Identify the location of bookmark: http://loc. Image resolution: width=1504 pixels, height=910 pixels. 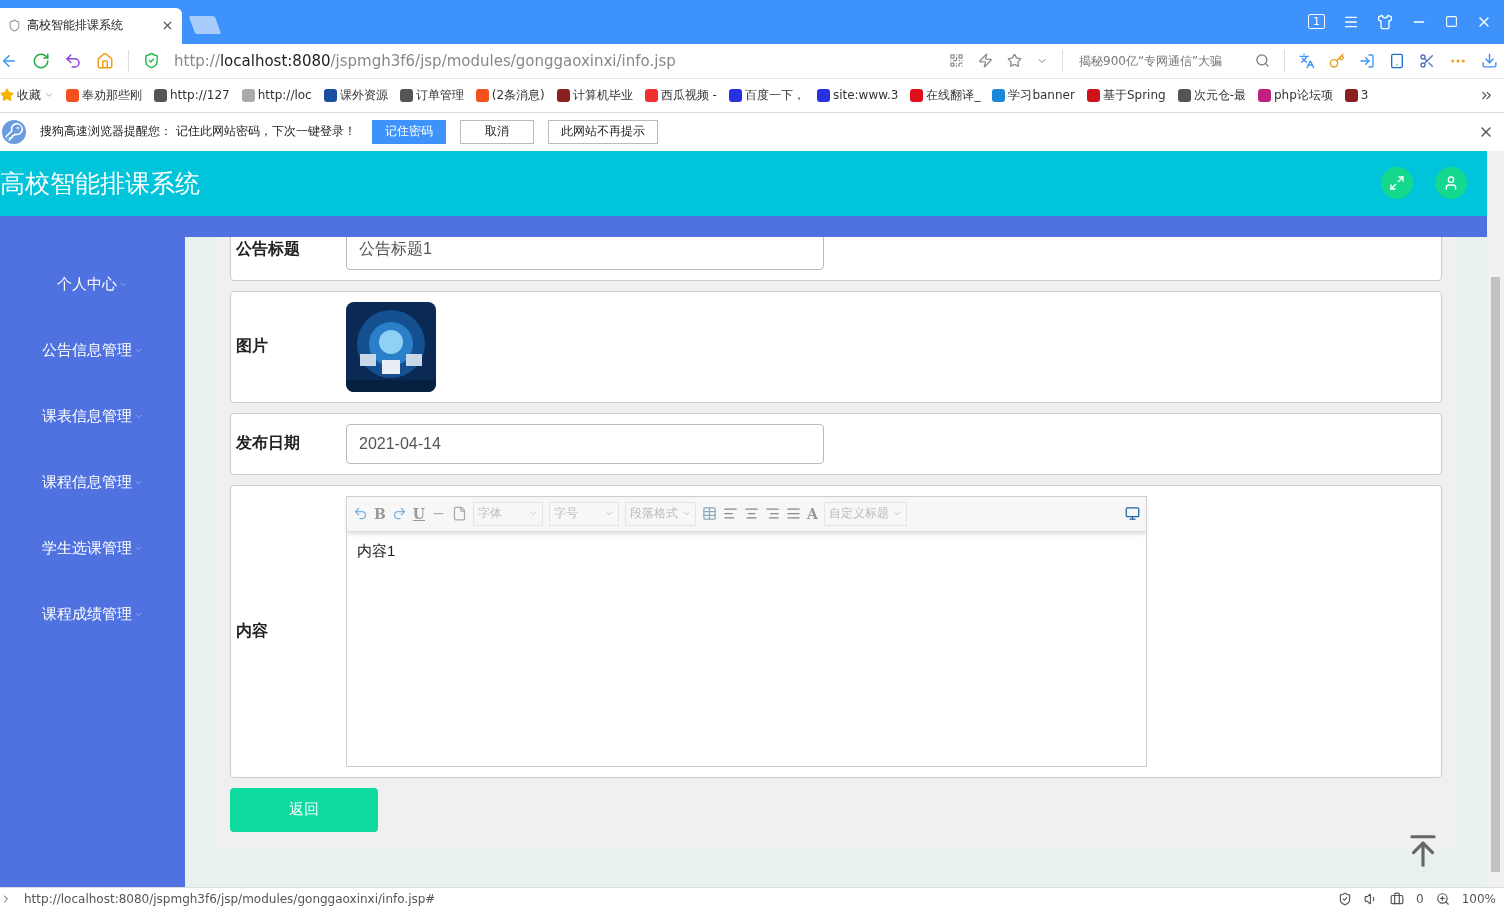
(276, 95).